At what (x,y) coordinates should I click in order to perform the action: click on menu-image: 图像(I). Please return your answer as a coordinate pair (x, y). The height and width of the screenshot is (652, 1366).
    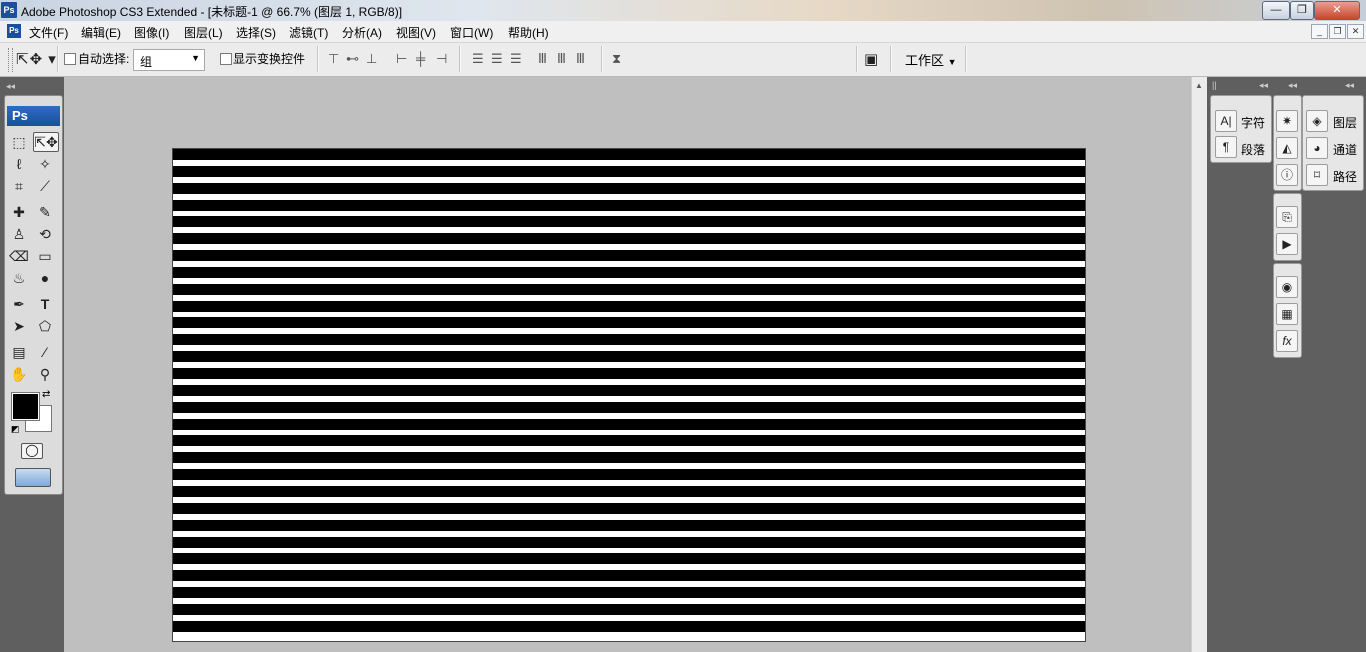
    Looking at the image, I should click on (151, 32).